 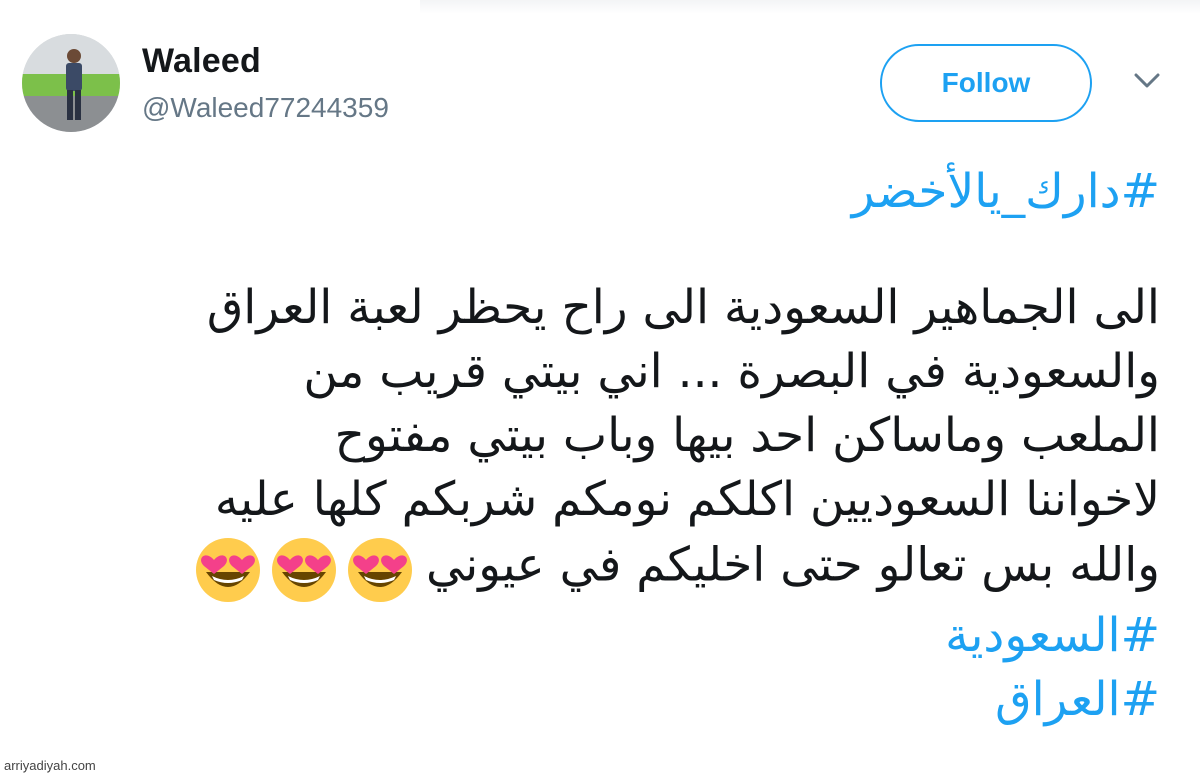 What do you see at coordinates (986, 83) in the screenshot?
I see `follow-button: Follow` at bounding box center [986, 83].